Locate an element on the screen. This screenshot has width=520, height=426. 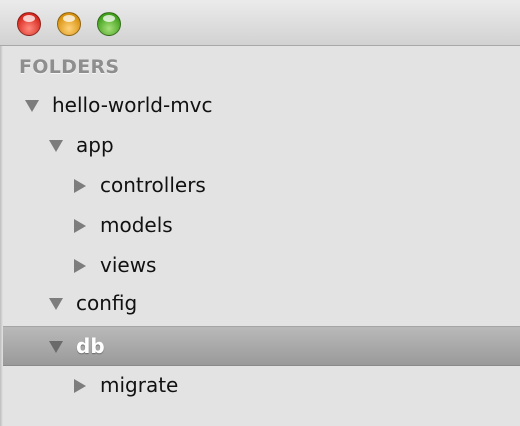
minimize-icon is located at coordinates (69, 24).